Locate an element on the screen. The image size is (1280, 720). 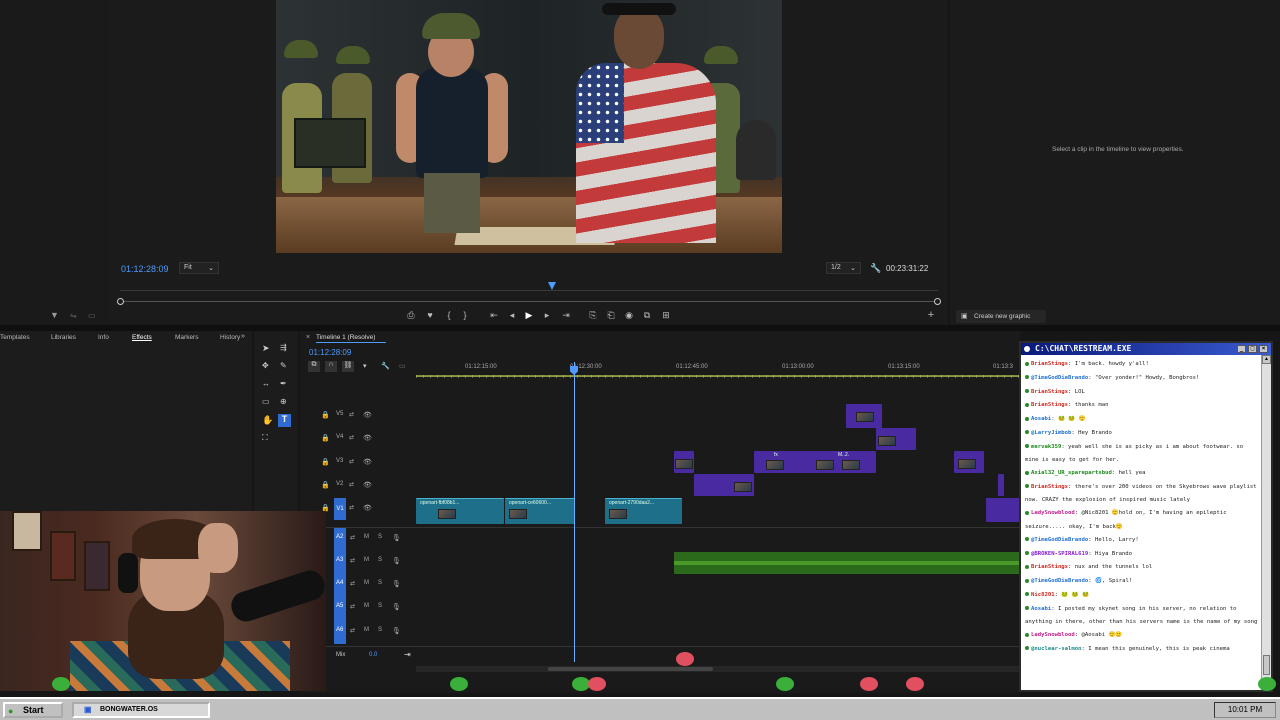
linked-icon: ⛓ is located at coordinates (348, 366).